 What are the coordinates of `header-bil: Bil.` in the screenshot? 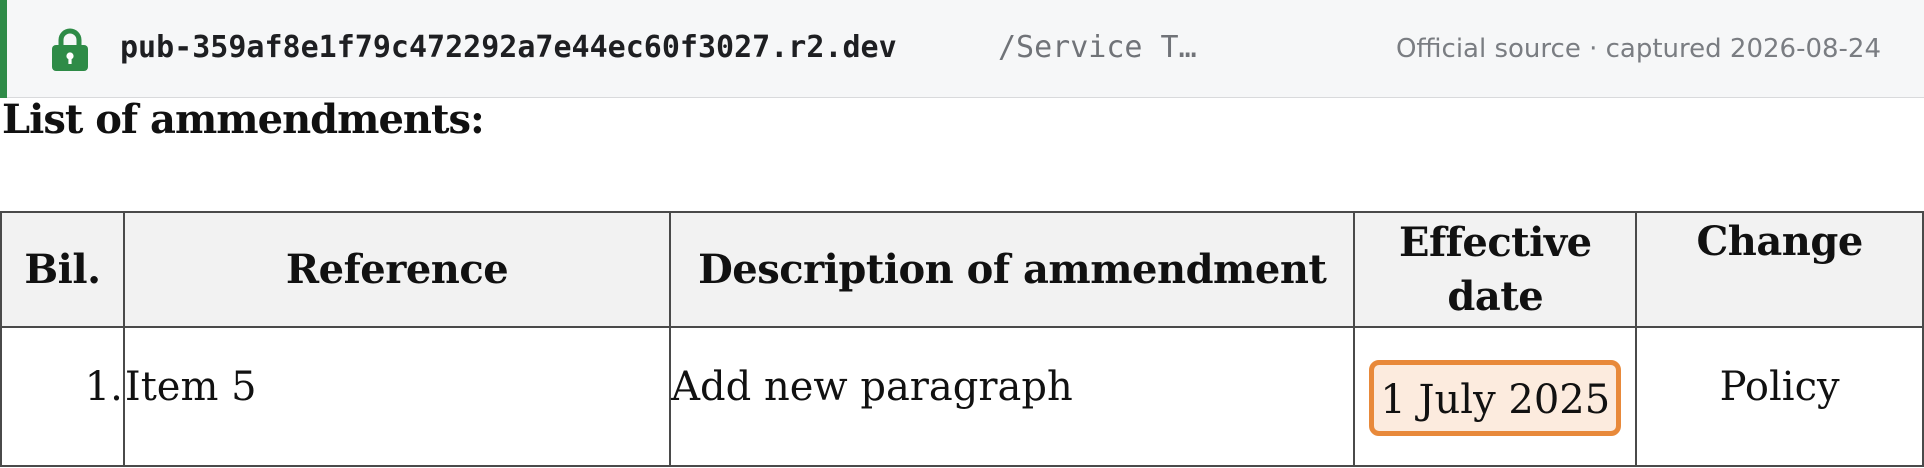 It's located at (62, 269).